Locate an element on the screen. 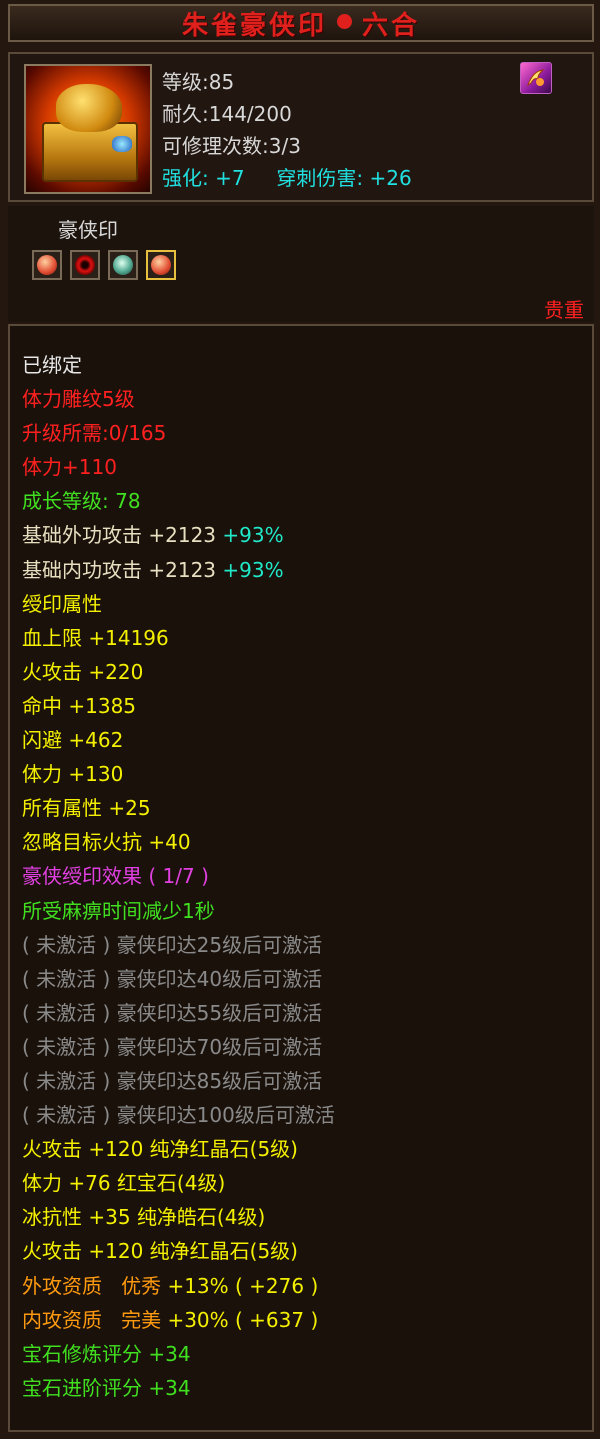 The image size is (600, 1439). ext-quality-label: 外攻资质 is located at coordinates (62, 1285).